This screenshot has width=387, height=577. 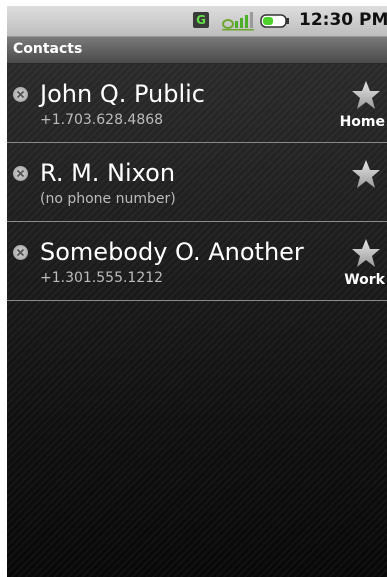 What do you see at coordinates (102, 120) in the screenshot?
I see `contact-phone: +1.703.628.4868` at bounding box center [102, 120].